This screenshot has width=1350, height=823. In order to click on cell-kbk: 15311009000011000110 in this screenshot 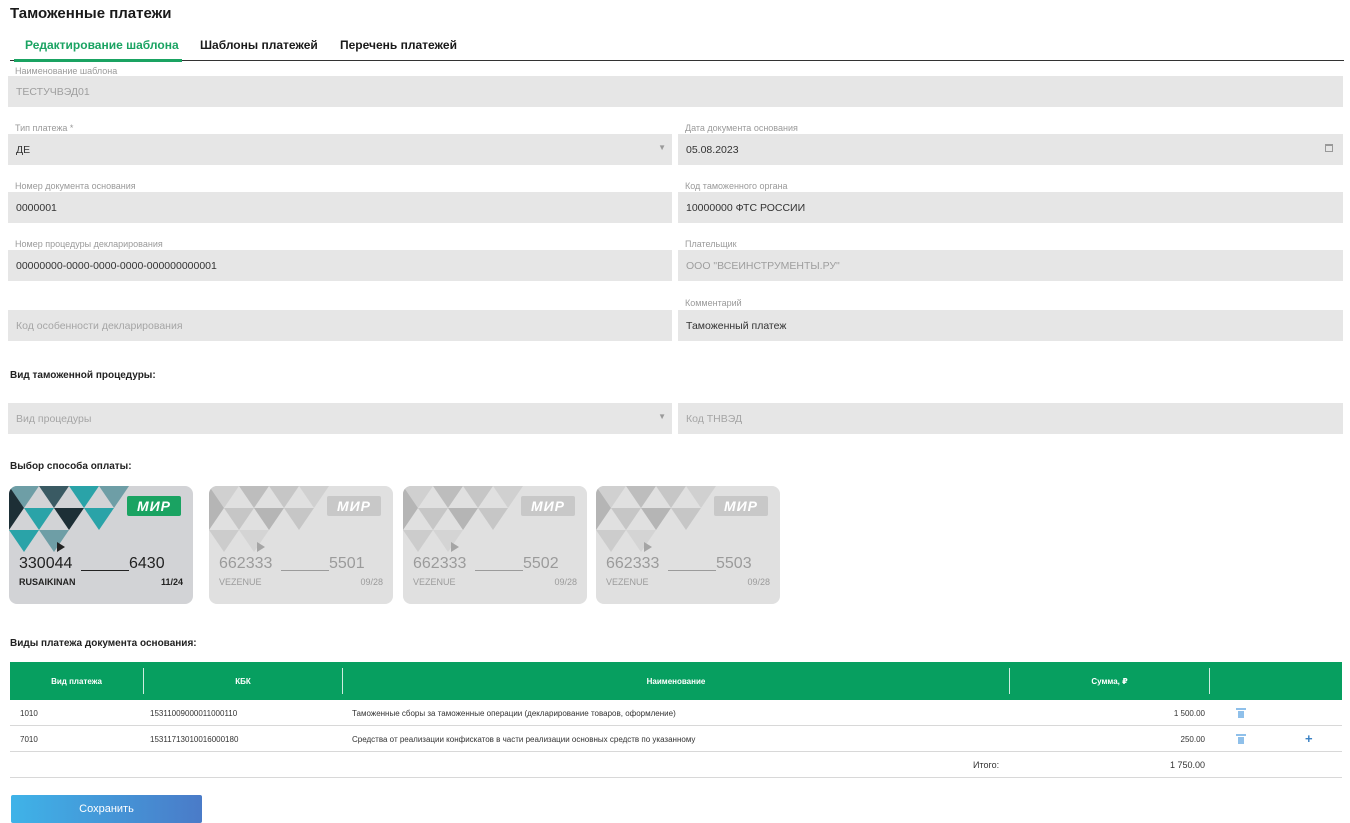, I will do `click(194, 713)`.